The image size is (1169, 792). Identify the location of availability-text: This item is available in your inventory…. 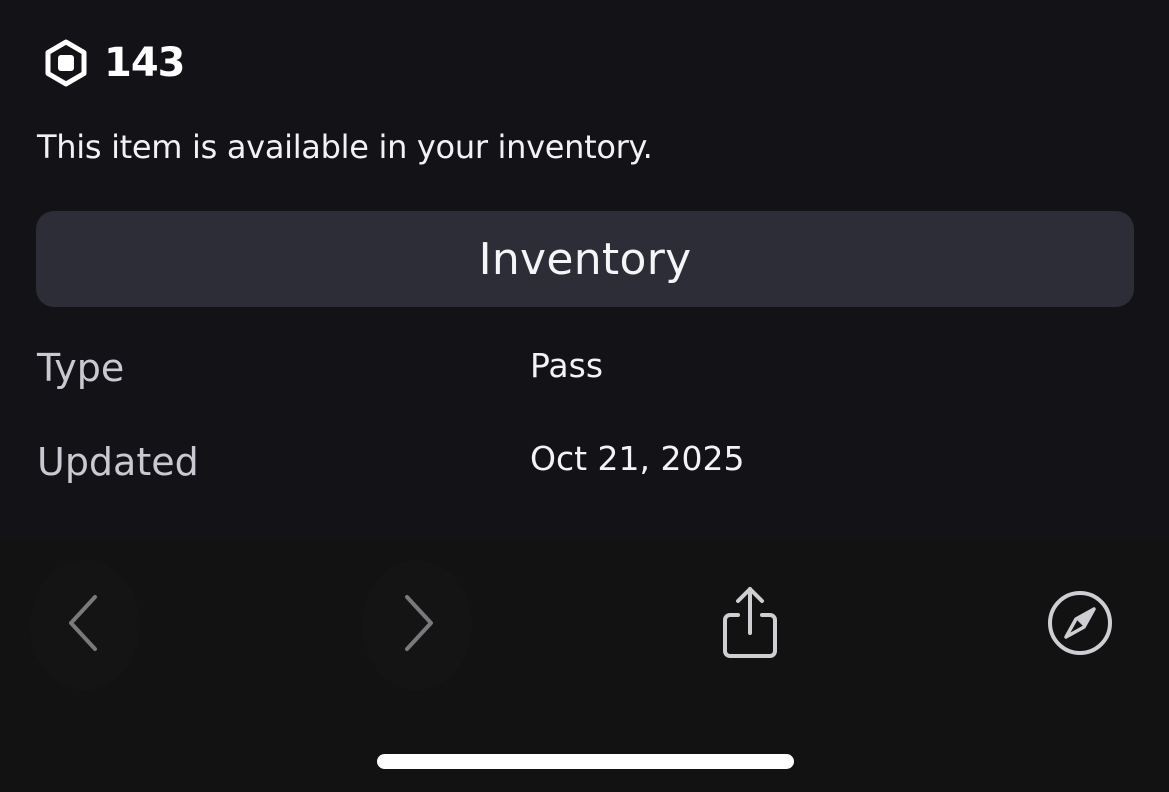
(345, 147).